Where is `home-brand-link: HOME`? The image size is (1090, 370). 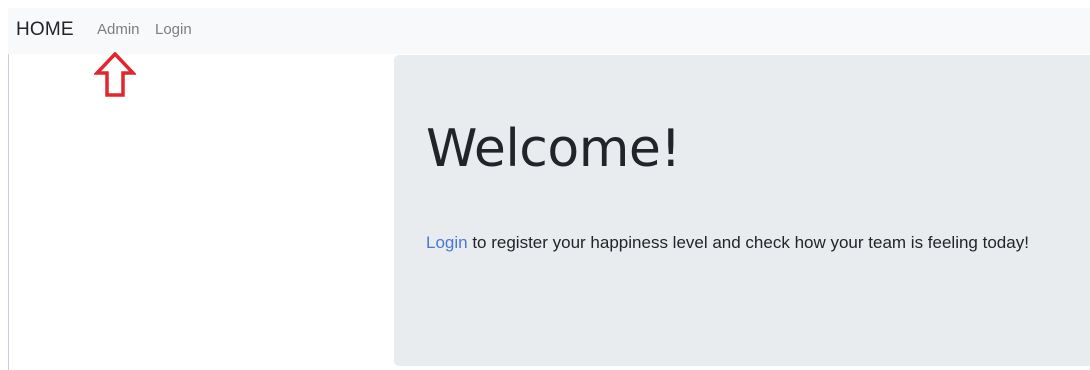 home-brand-link: HOME is located at coordinates (45, 30).